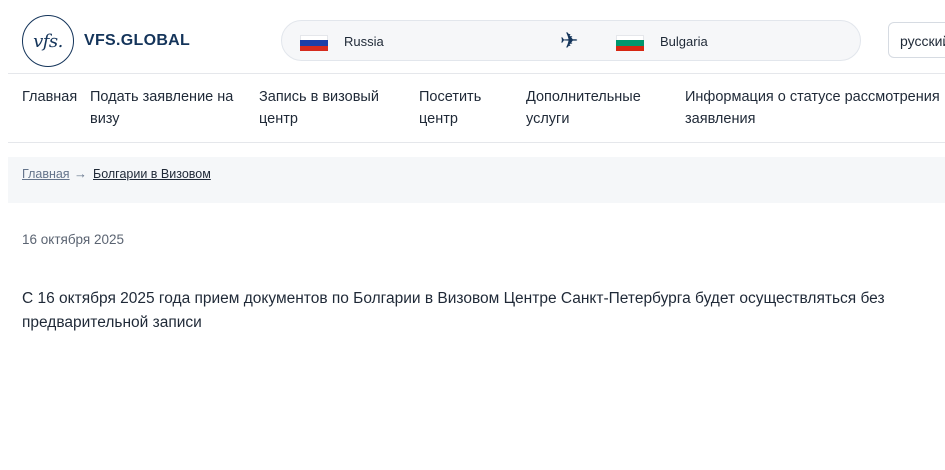  I want to click on route-selector: Russia ✈ Bulgaria, so click(571, 40).